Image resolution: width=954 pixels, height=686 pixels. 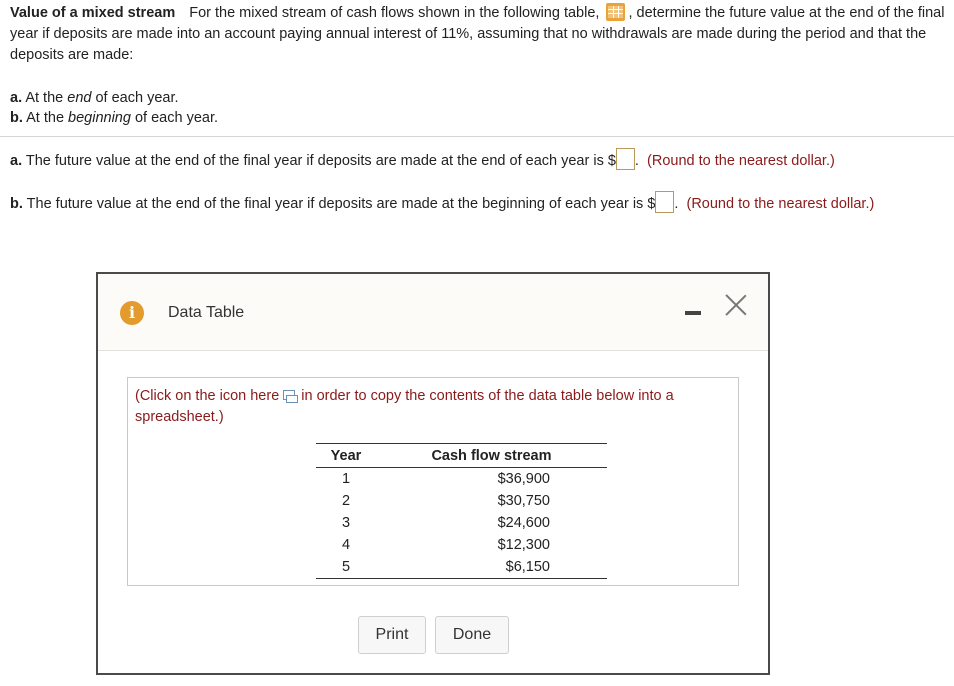 What do you see at coordinates (616, 12) in the screenshot?
I see `data-table-icon` at bounding box center [616, 12].